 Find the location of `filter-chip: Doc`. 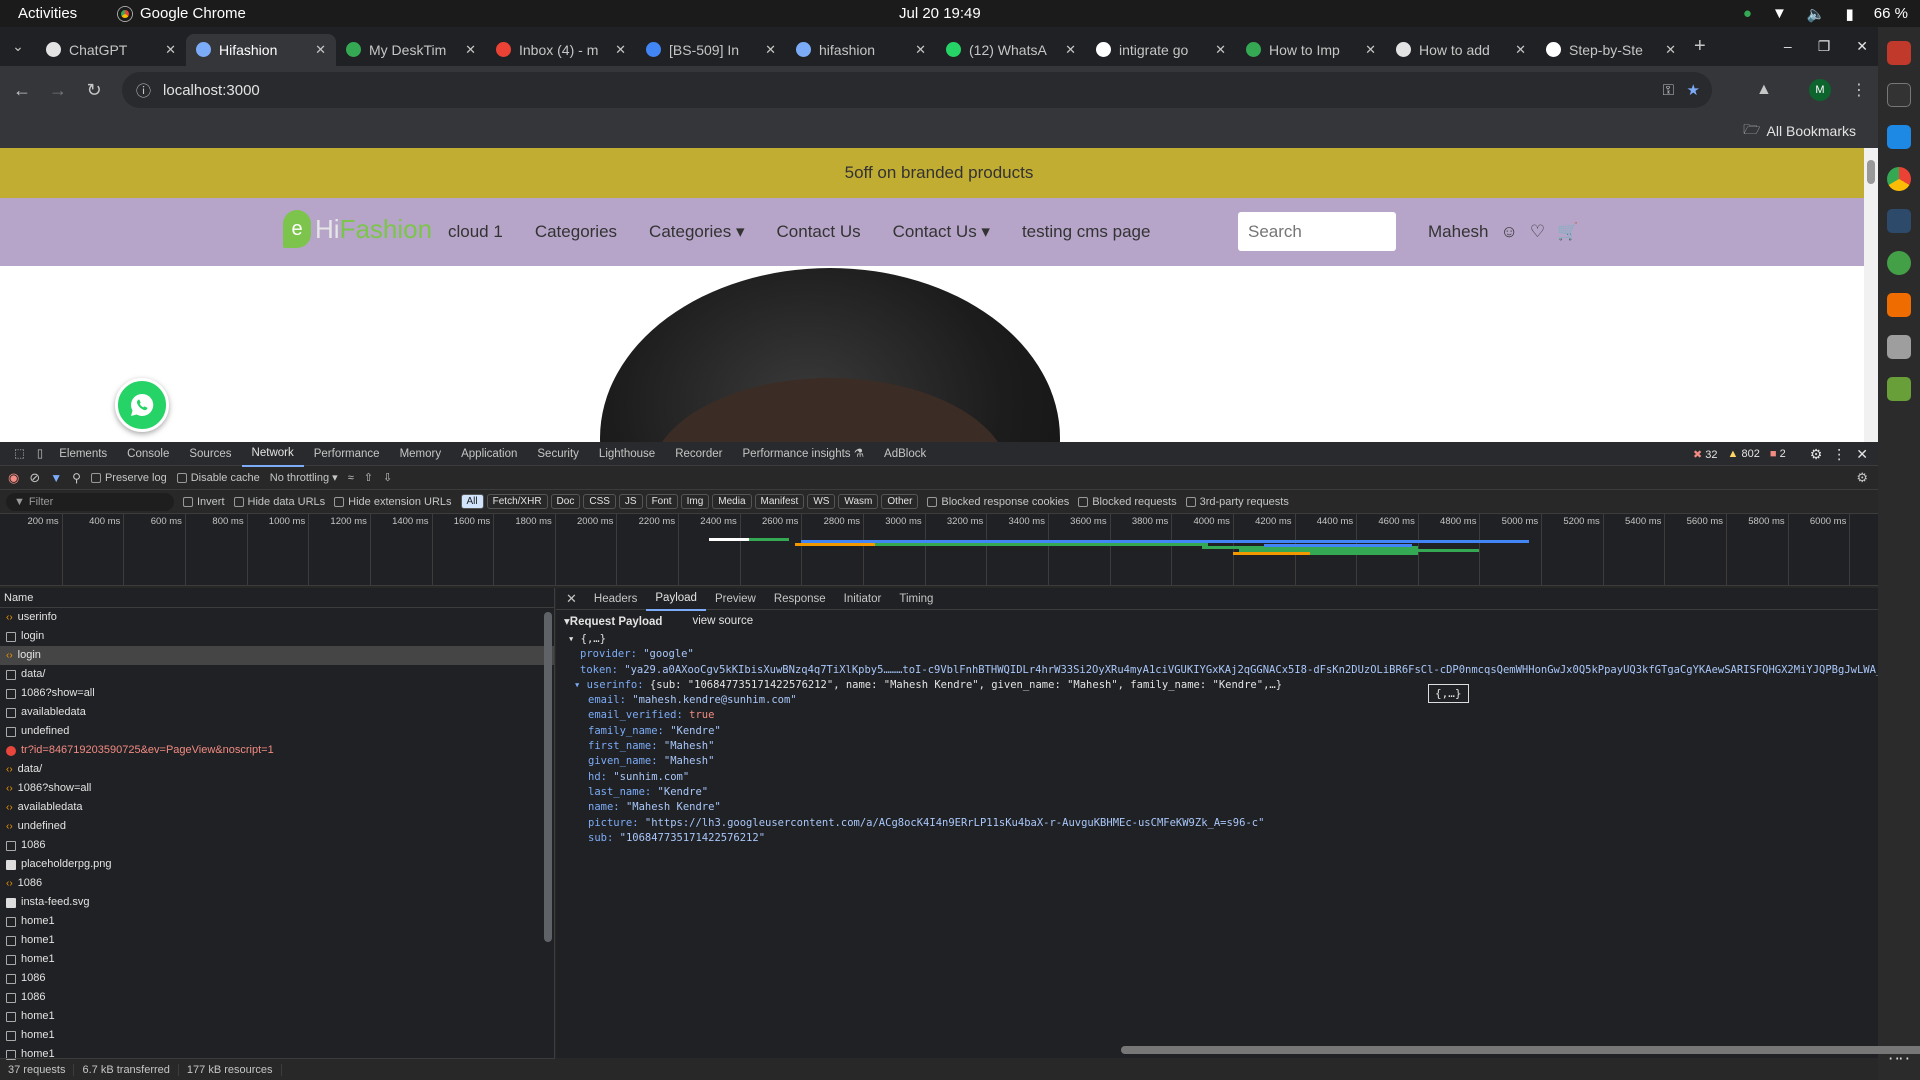

filter-chip: Doc is located at coordinates (565, 501).